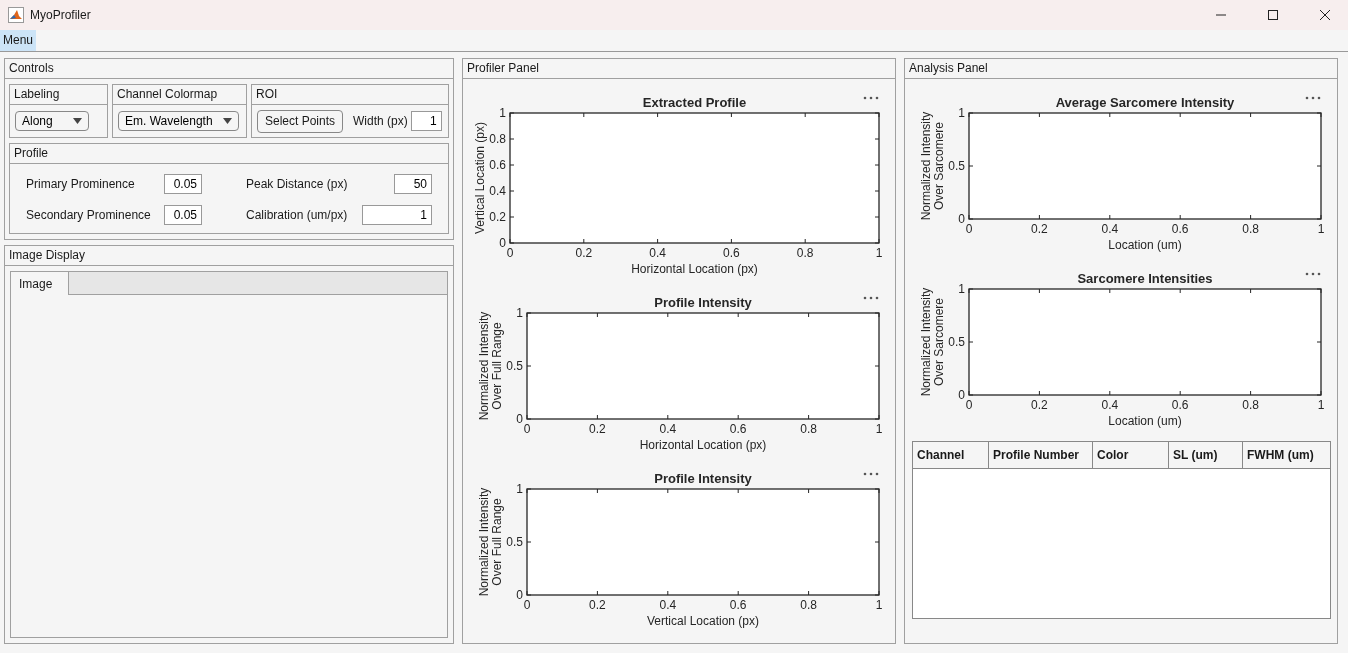 Image resolution: width=1348 pixels, height=653 pixels. What do you see at coordinates (178, 121) in the screenshot?
I see `colormap-dropdown: Em. Wavelength` at bounding box center [178, 121].